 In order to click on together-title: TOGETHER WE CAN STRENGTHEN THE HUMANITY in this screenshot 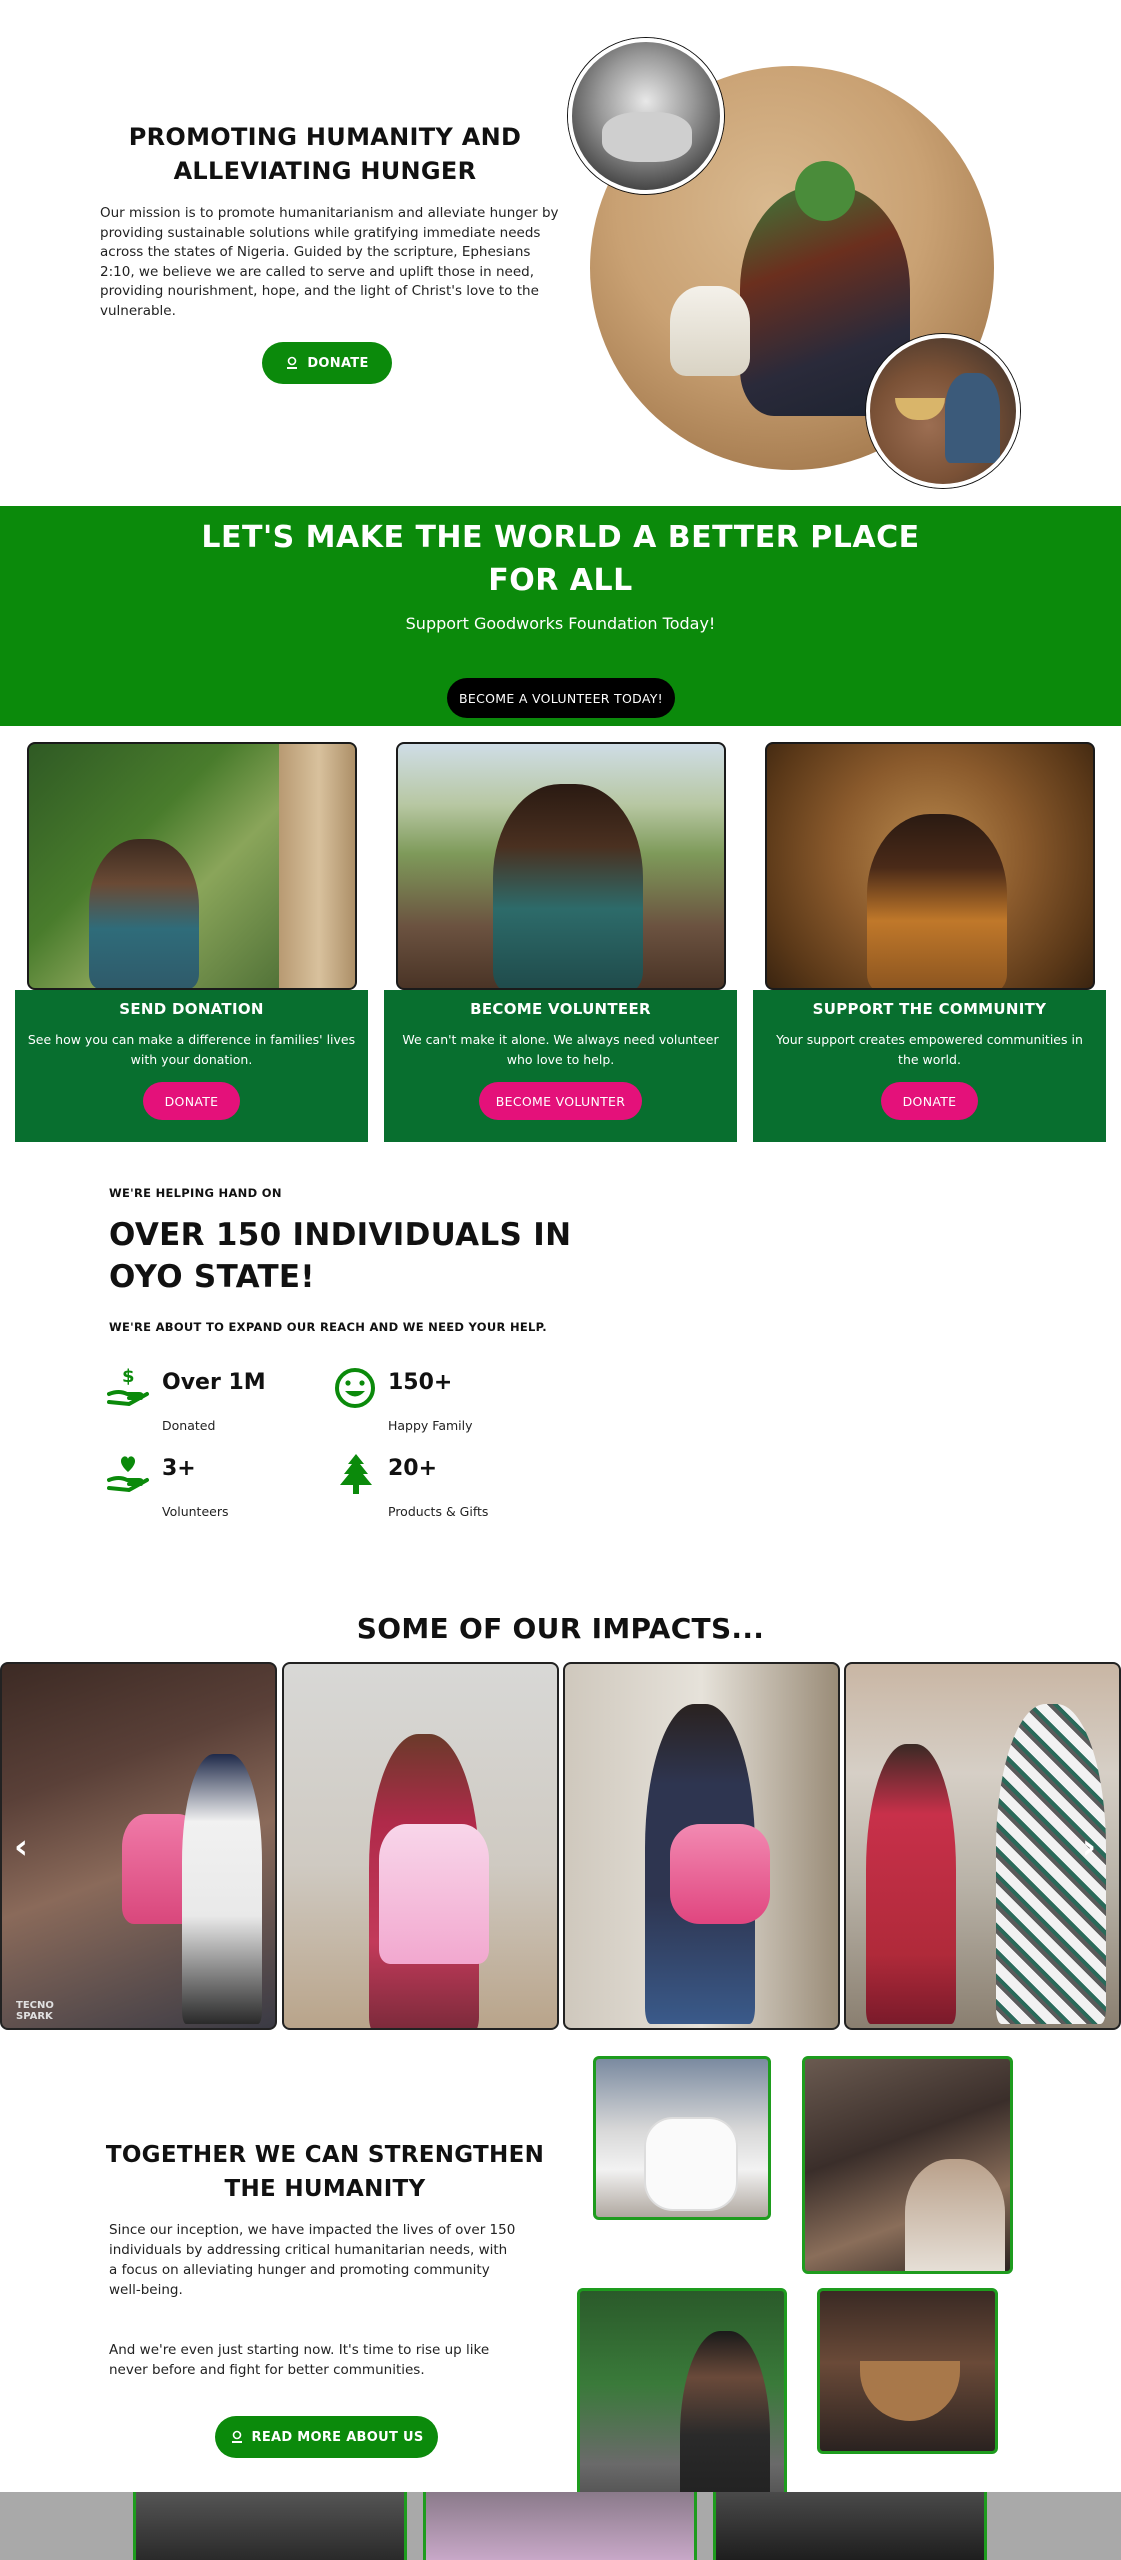, I will do `click(325, 2172)`.